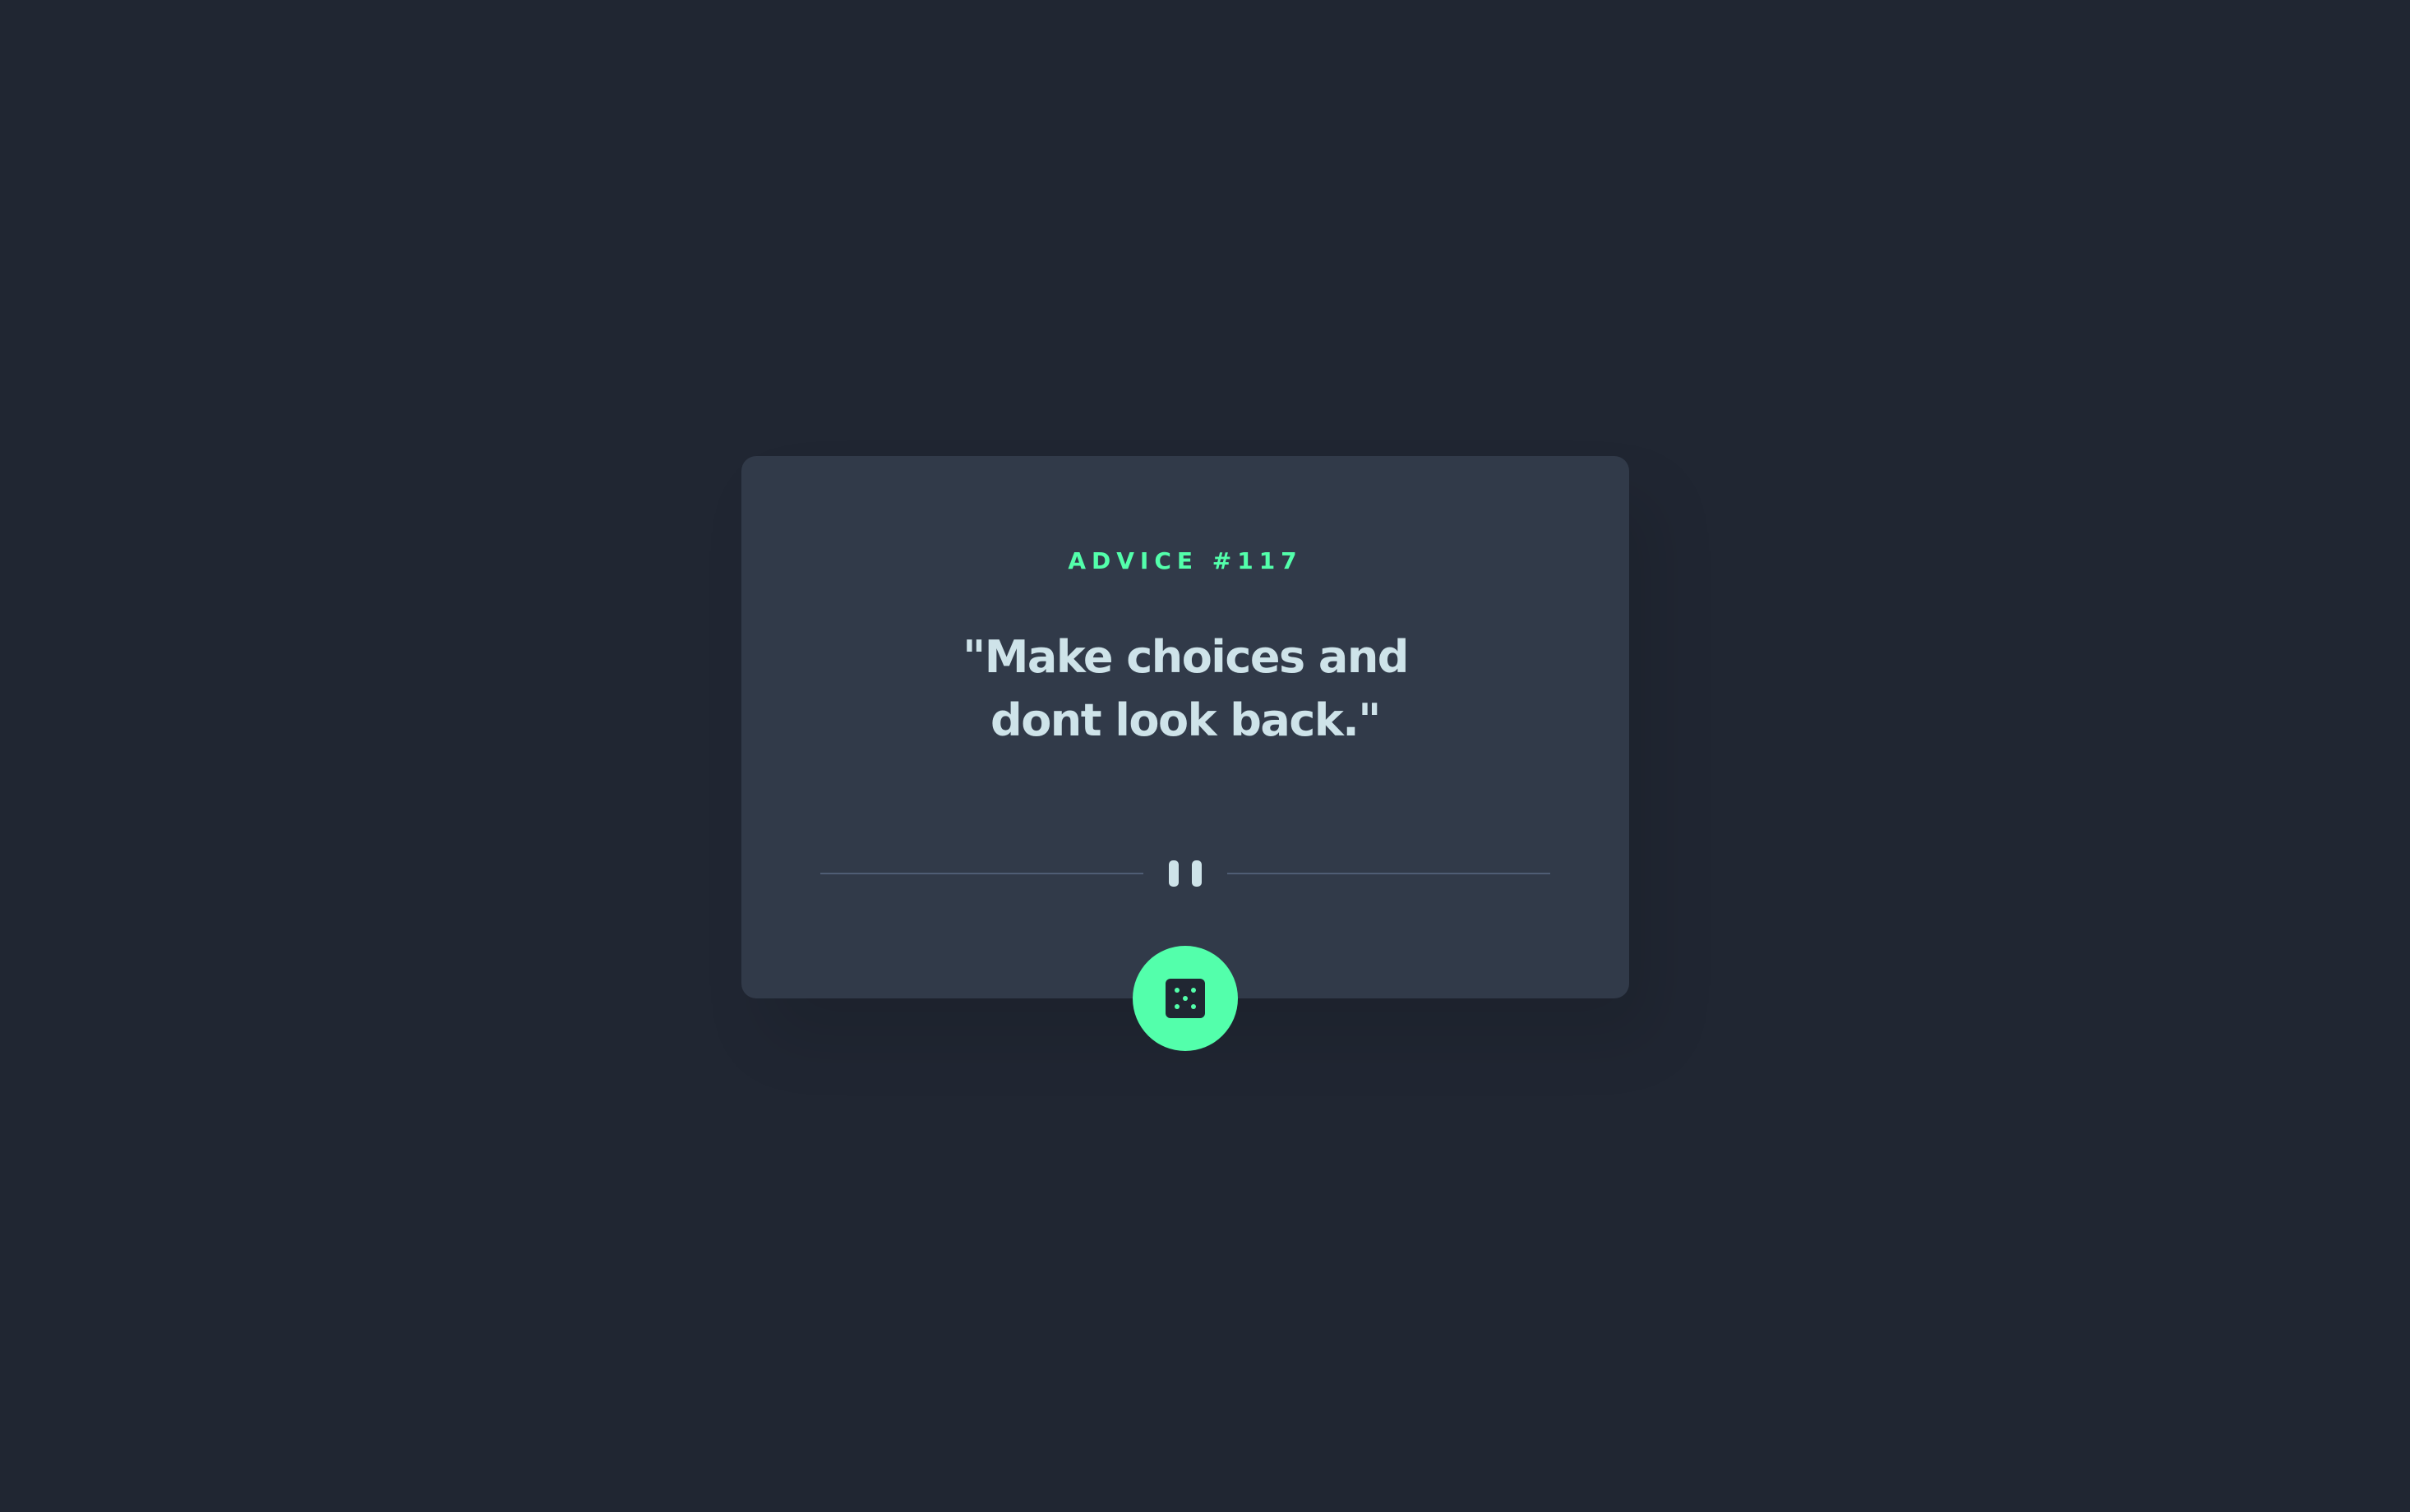 This screenshot has height=1512, width=2410. I want to click on pause-icon, so click(1185, 873).